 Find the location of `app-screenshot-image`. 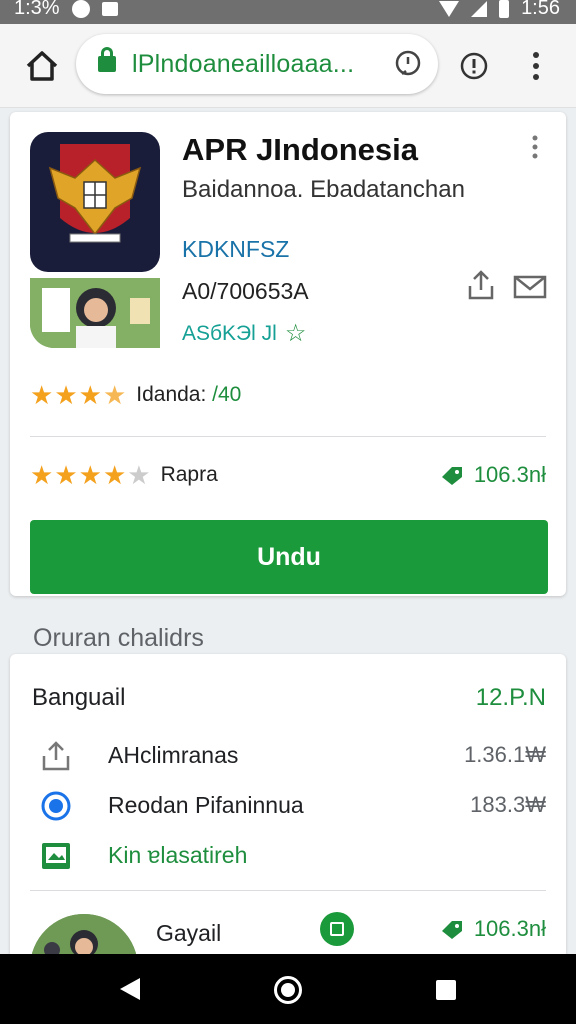

app-screenshot-image is located at coordinates (95, 313).